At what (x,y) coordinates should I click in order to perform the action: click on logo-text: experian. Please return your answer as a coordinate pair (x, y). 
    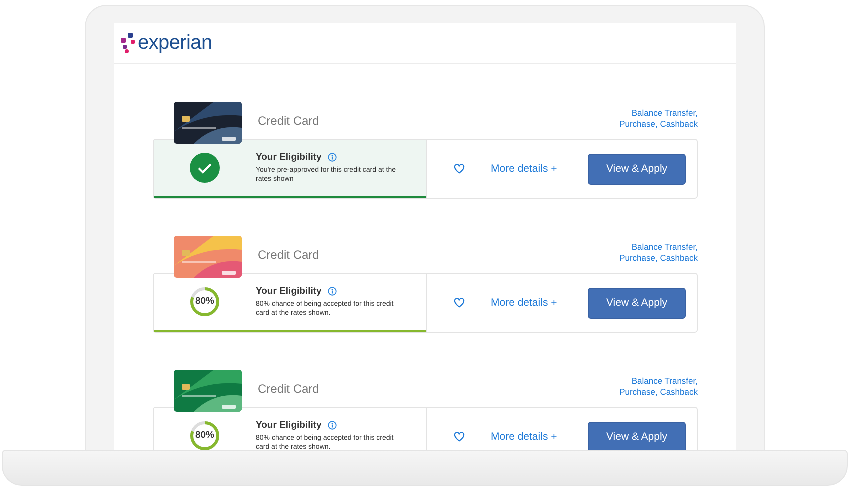
    Looking at the image, I should click on (175, 43).